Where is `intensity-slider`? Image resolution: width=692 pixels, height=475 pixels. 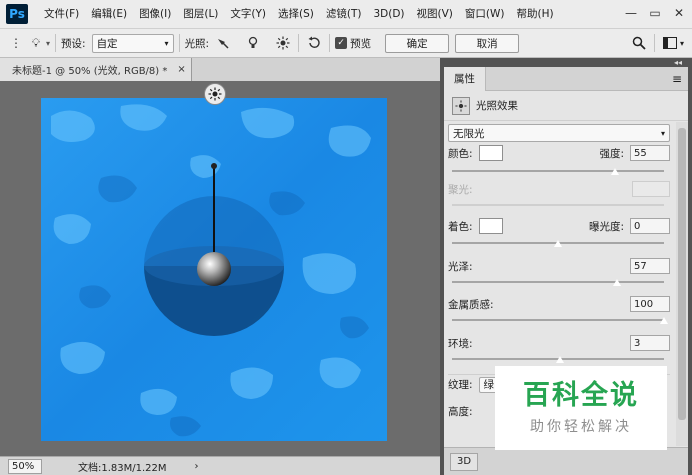 intensity-slider is located at coordinates (558, 171).